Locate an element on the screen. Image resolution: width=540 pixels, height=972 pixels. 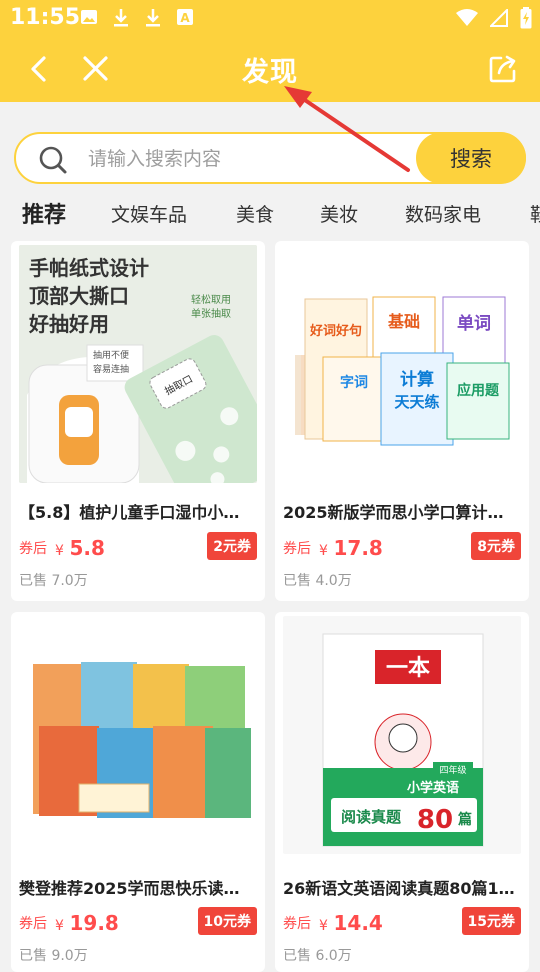
image-caption: 应用题 is located at coordinates (478, 390).